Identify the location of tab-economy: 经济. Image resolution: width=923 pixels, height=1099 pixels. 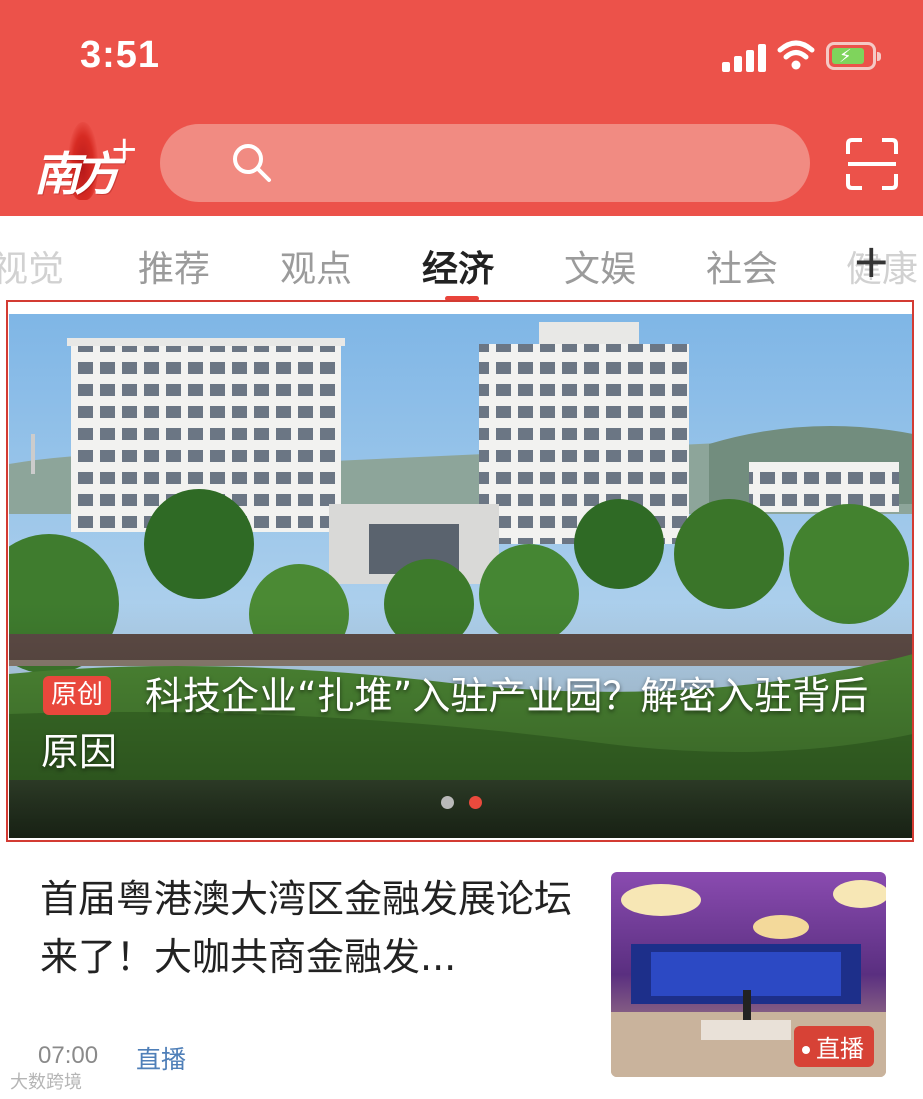
(458, 266).